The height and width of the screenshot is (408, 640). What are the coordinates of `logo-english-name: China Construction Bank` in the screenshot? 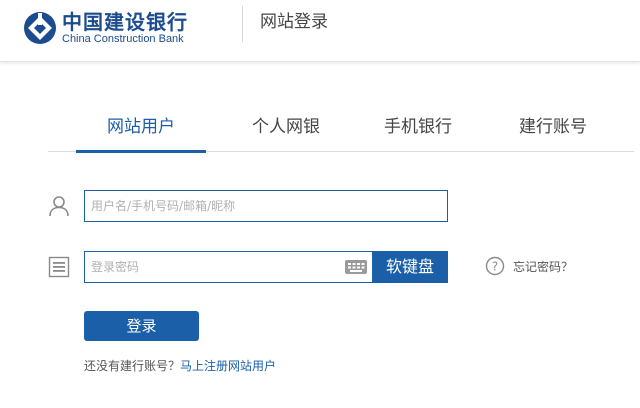 It's located at (123, 39).